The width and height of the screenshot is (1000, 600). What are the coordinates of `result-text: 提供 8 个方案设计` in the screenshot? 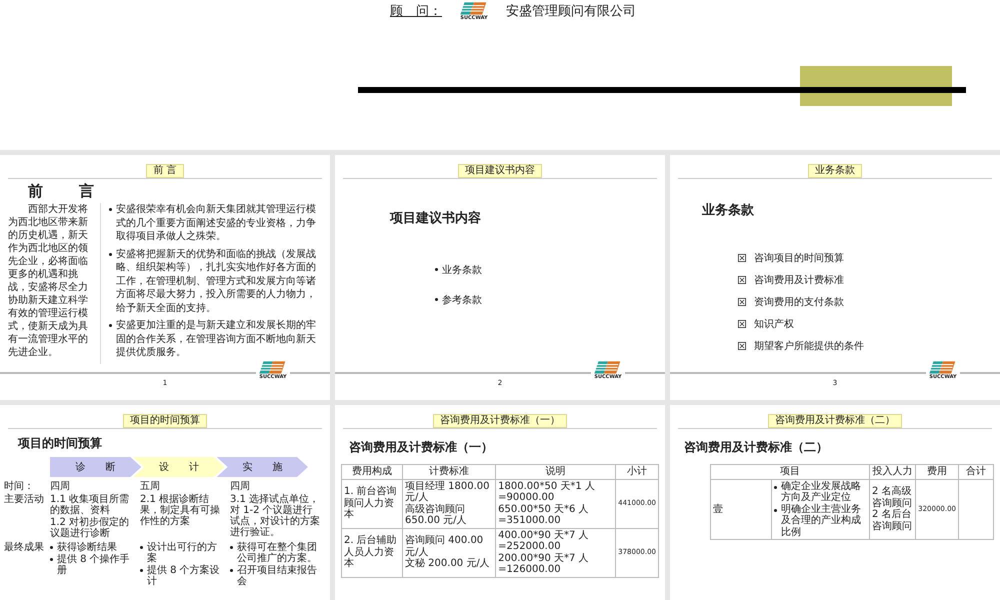 It's located at (184, 576).